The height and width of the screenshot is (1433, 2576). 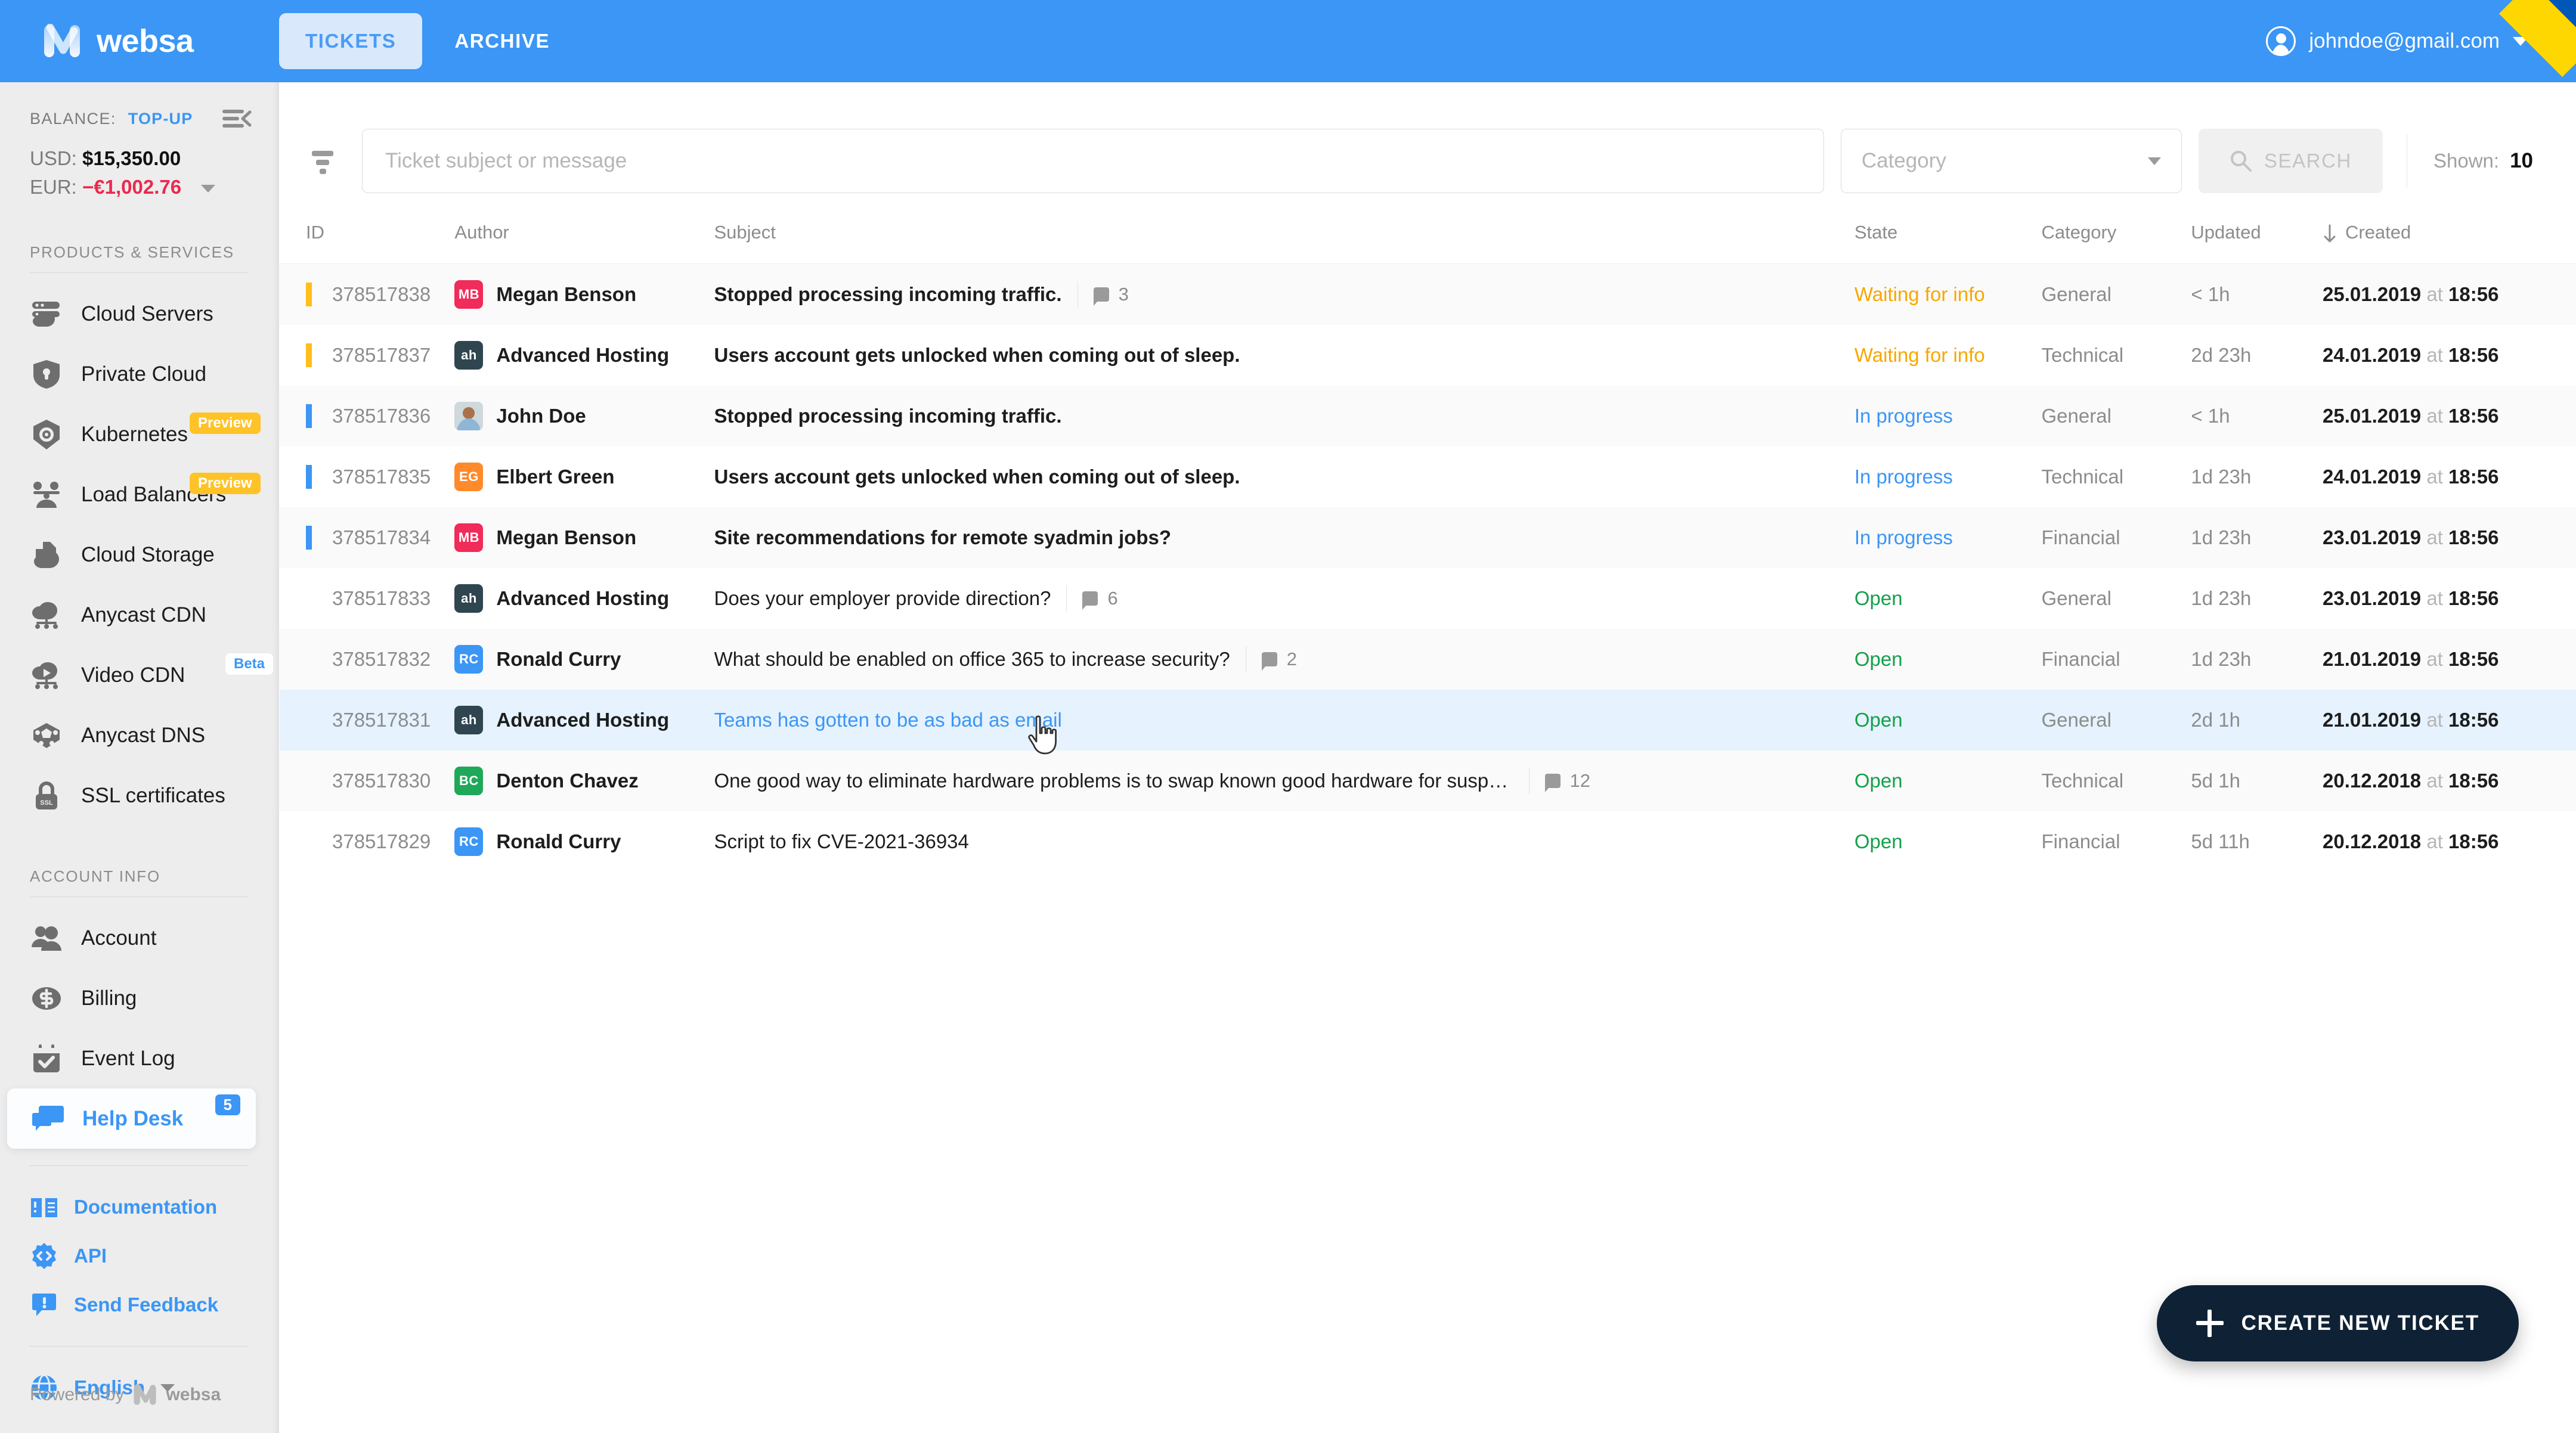 What do you see at coordinates (1920, 294) in the screenshot?
I see `status-badge: Waiting for info` at bounding box center [1920, 294].